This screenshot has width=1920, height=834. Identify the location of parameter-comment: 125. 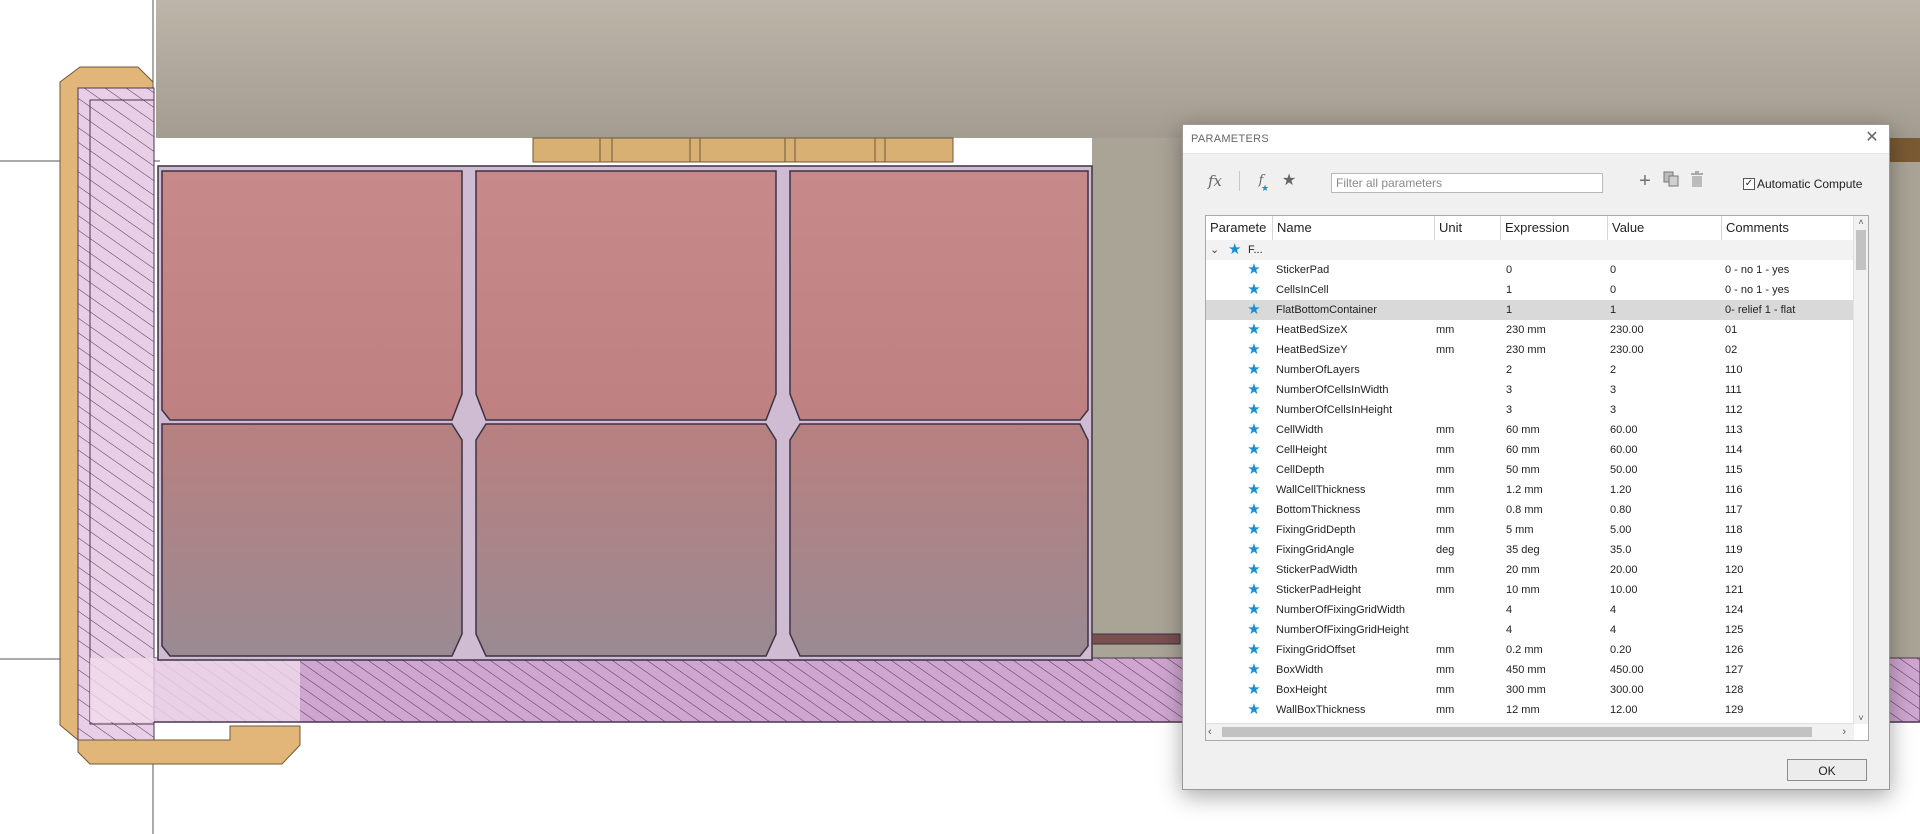
(1787, 630).